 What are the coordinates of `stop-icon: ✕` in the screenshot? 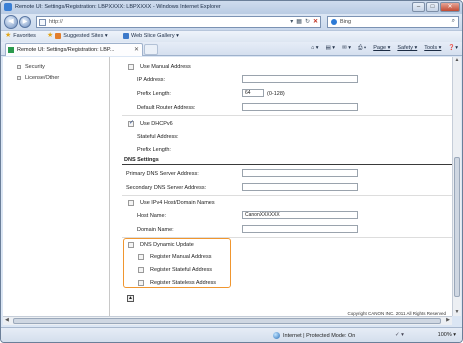 It's located at (315, 21).